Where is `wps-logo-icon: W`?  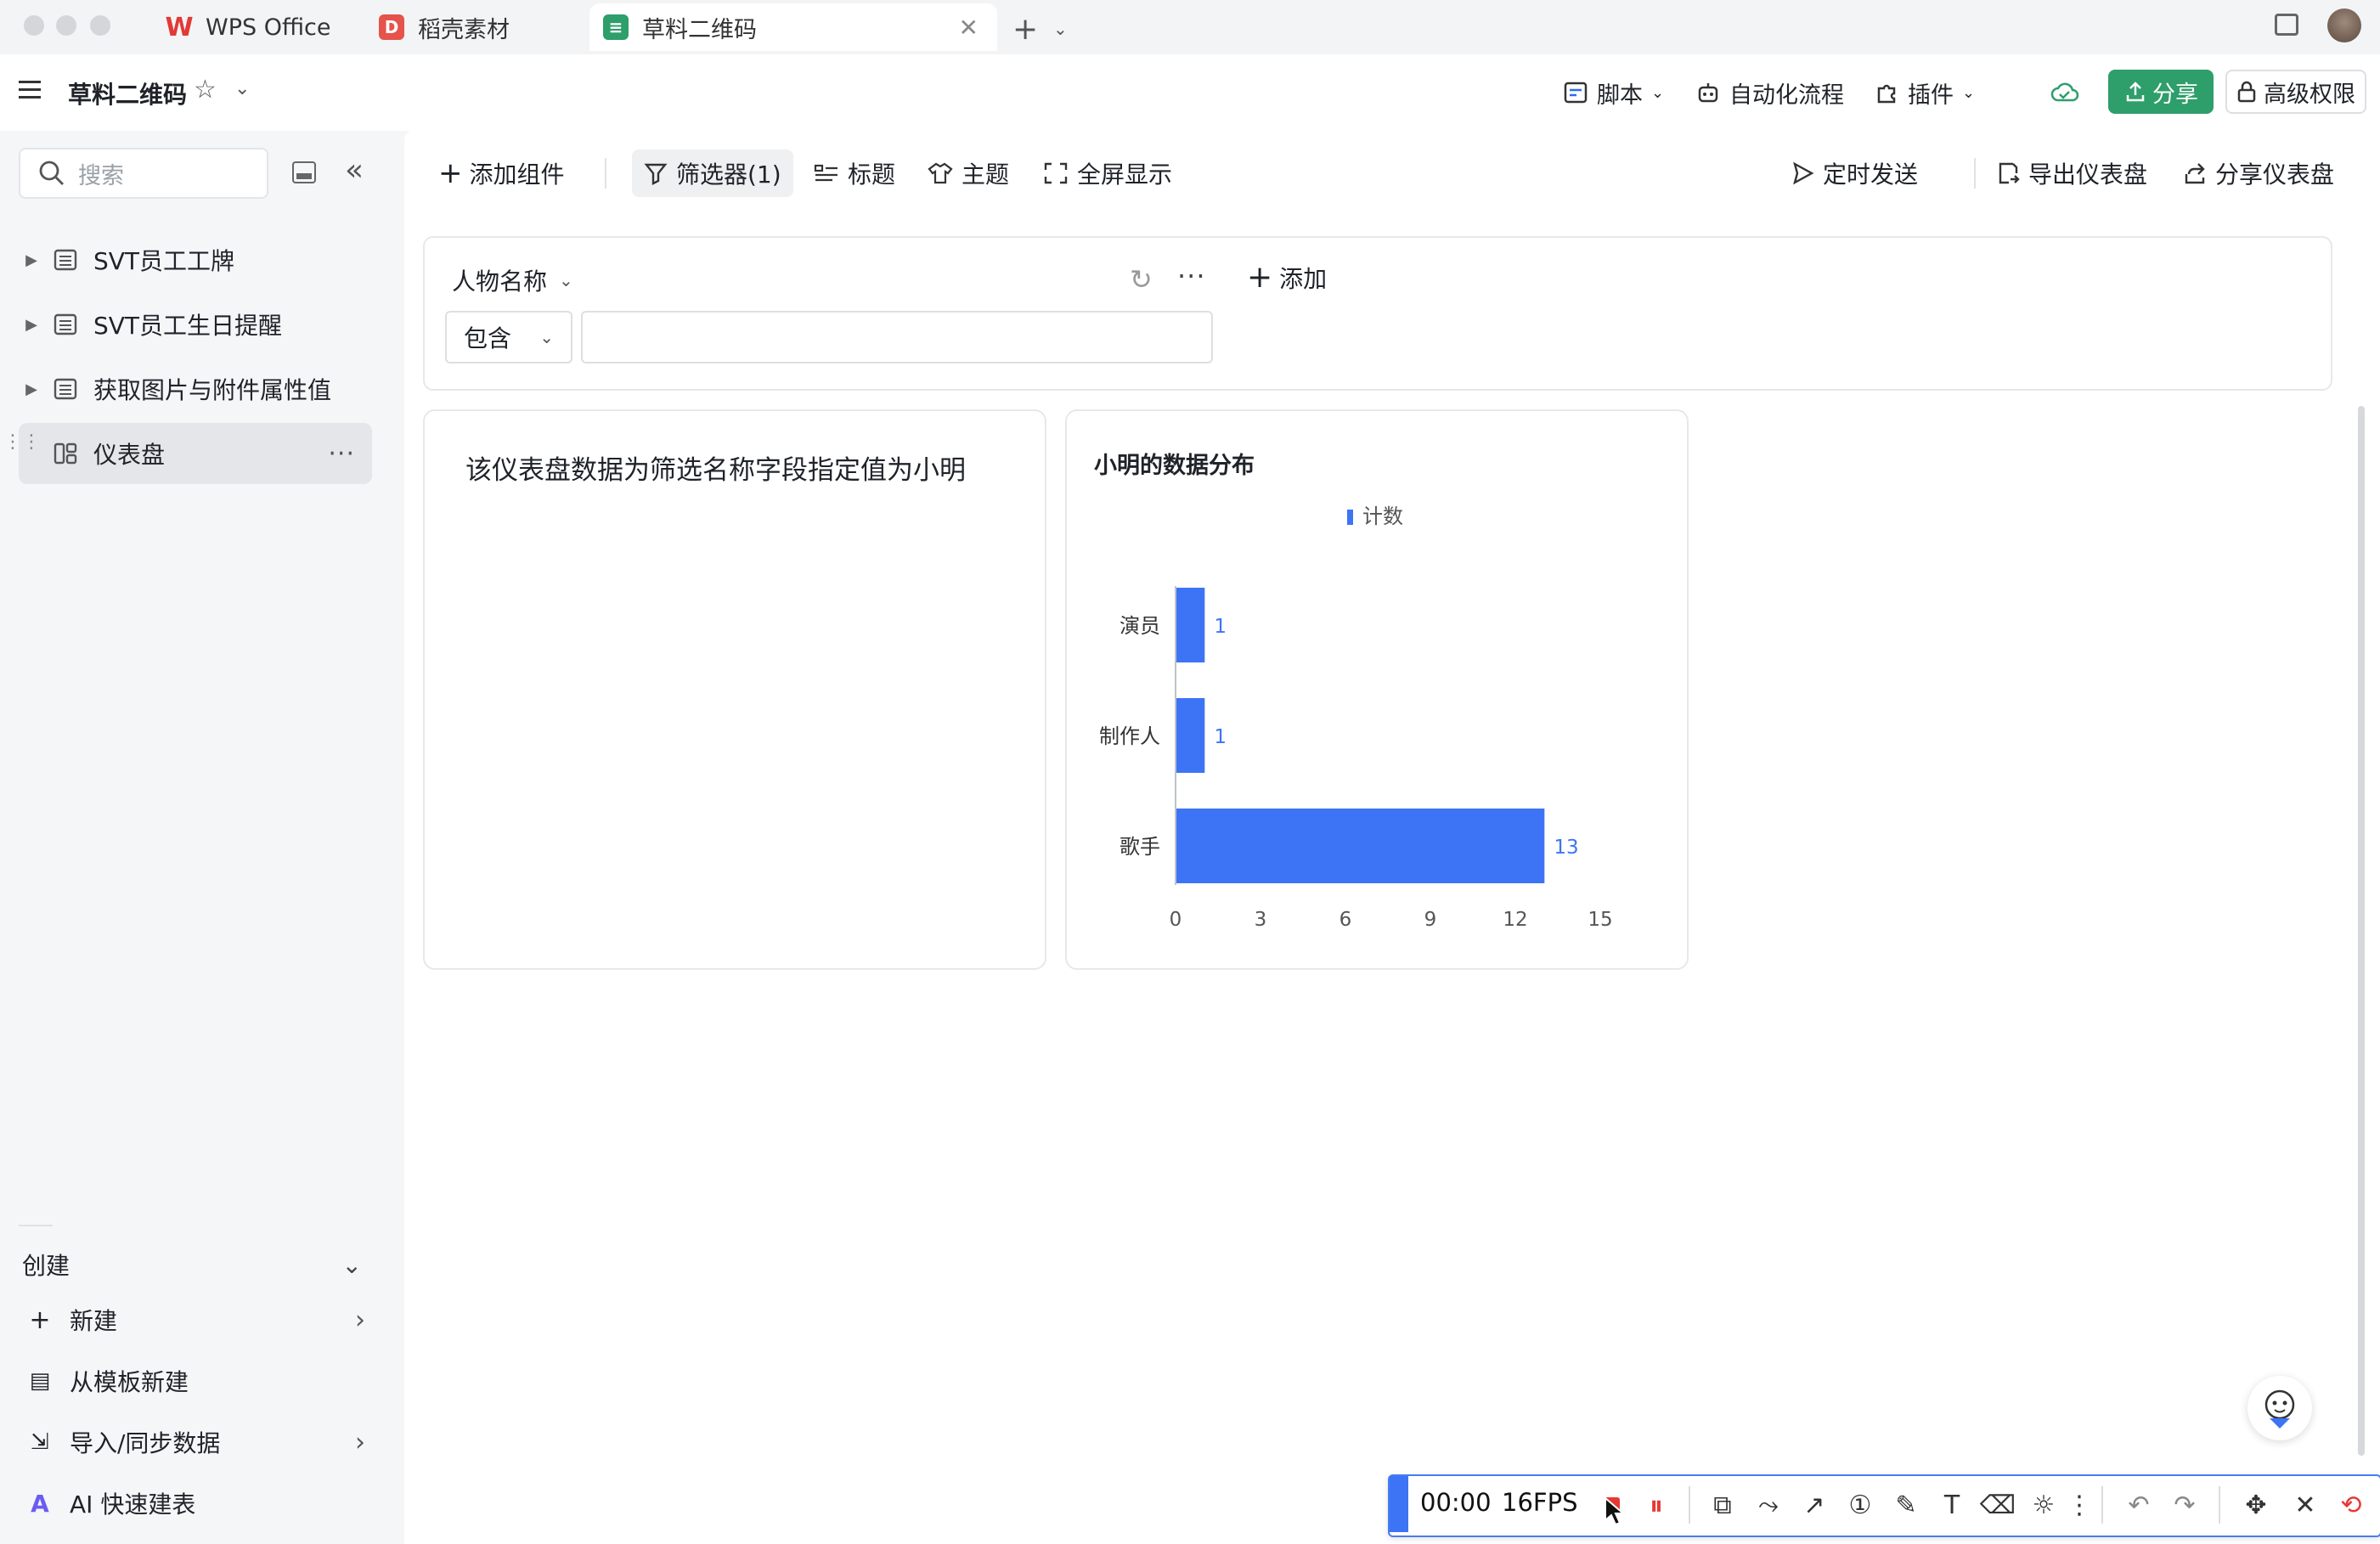
wps-logo-icon: W is located at coordinates (180, 27).